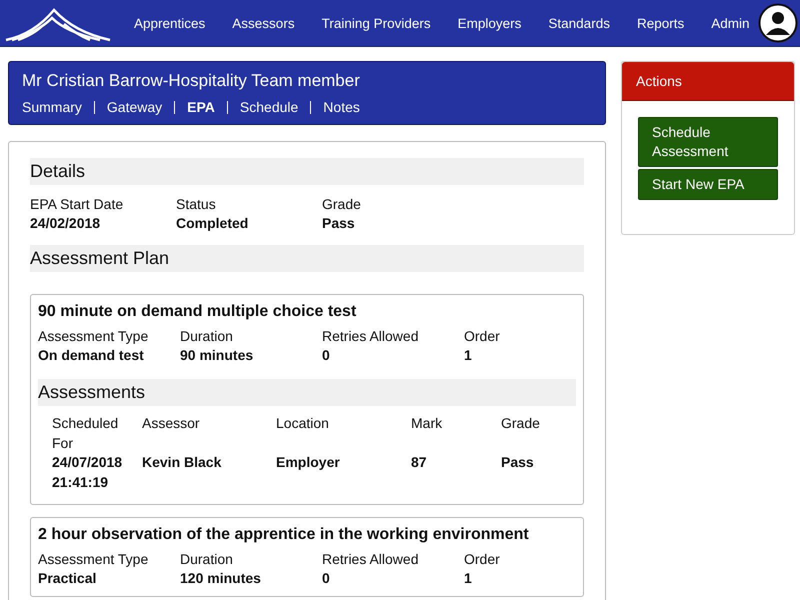 The width and height of the screenshot is (800, 600). I want to click on actions-header: Actions, so click(708, 81).